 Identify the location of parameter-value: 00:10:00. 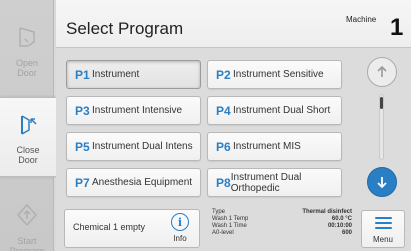
(339, 226).